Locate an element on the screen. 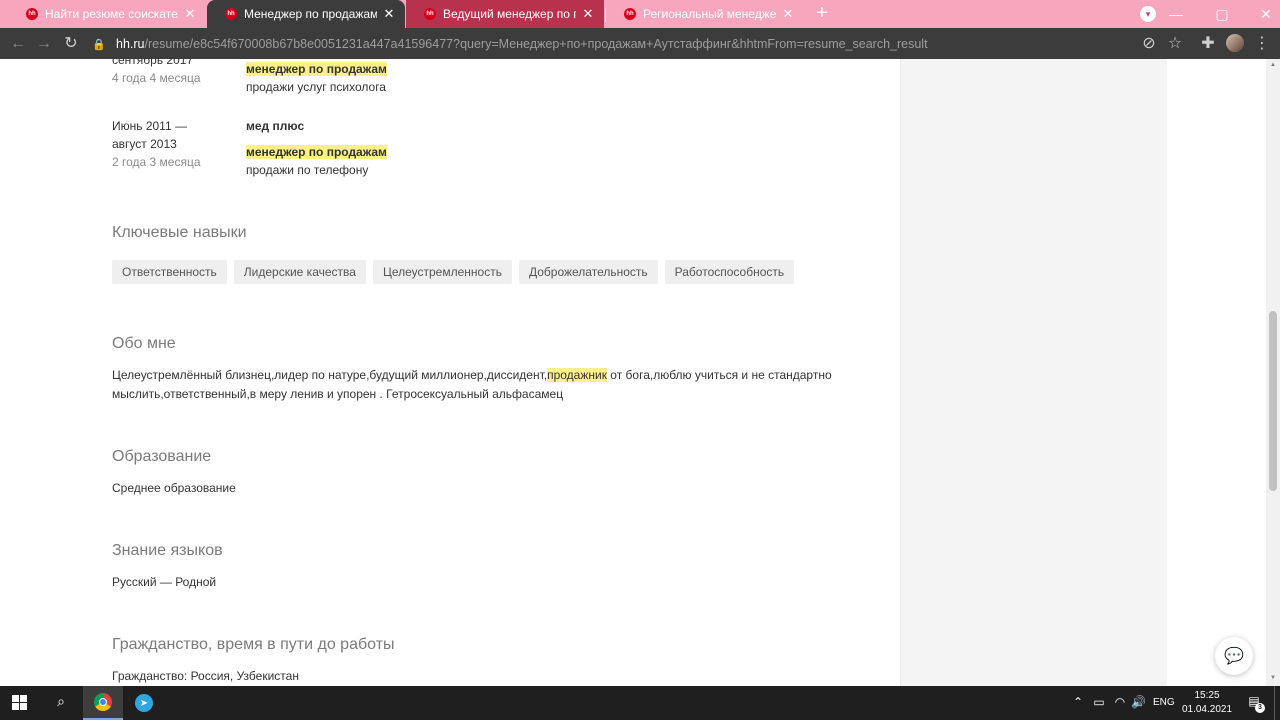  taskbar-chrome-button is located at coordinates (103, 703).